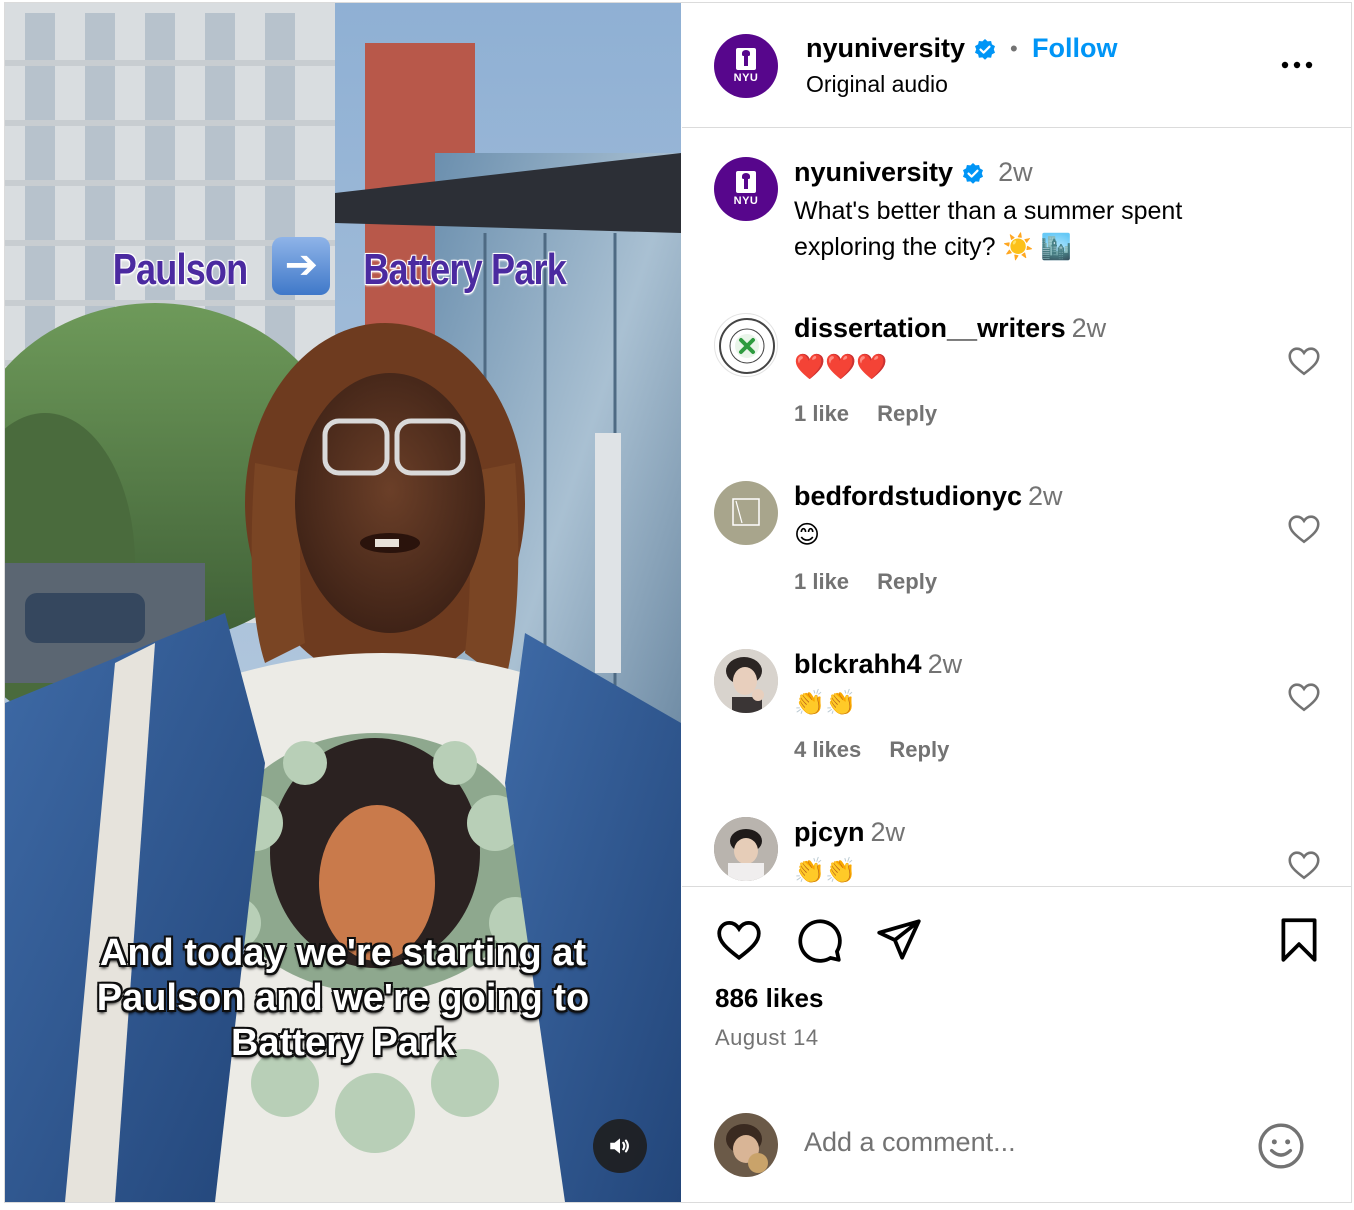  What do you see at coordinates (465, 269) in the screenshot?
I see `overlay-to-text: Battery Park` at bounding box center [465, 269].